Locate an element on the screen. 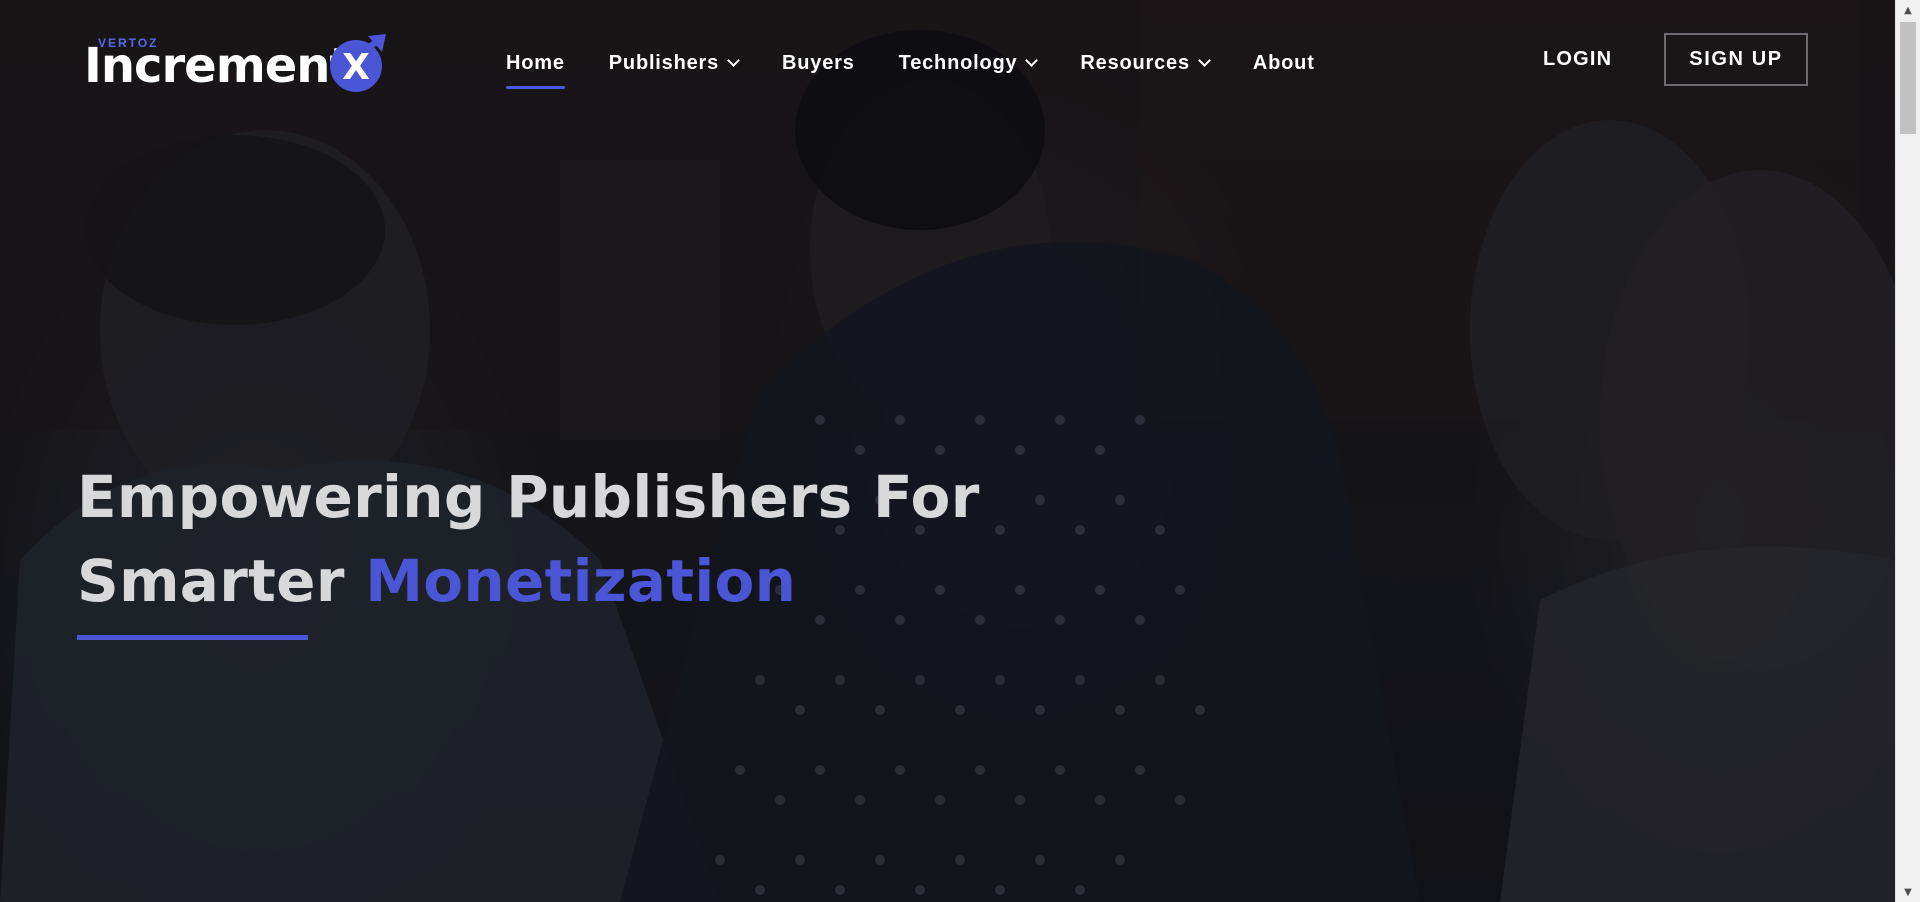 The height and width of the screenshot is (902, 1920). nav-item-label: Buyers is located at coordinates (818, 62).